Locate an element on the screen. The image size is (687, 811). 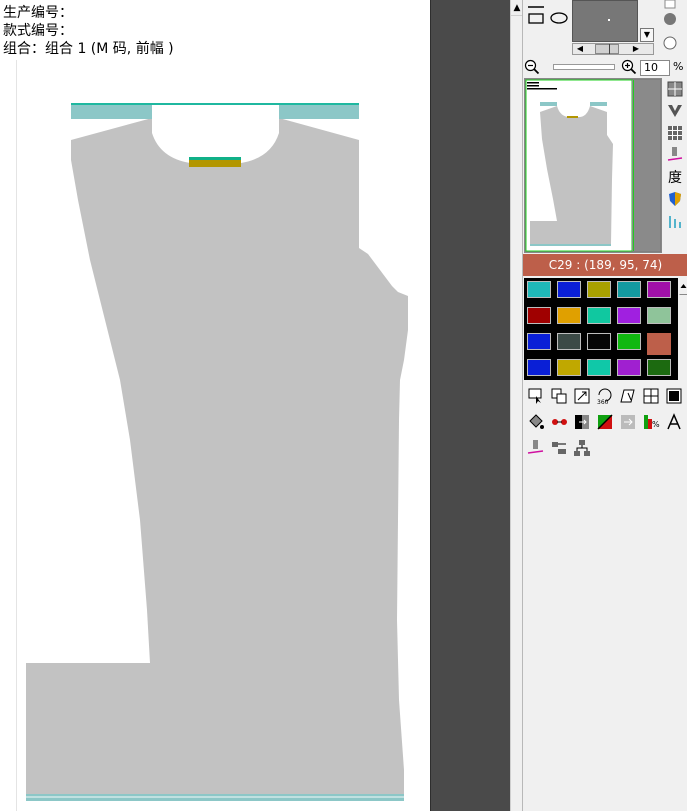
measure-pen-small-icon is located at coordinates (536, 448).